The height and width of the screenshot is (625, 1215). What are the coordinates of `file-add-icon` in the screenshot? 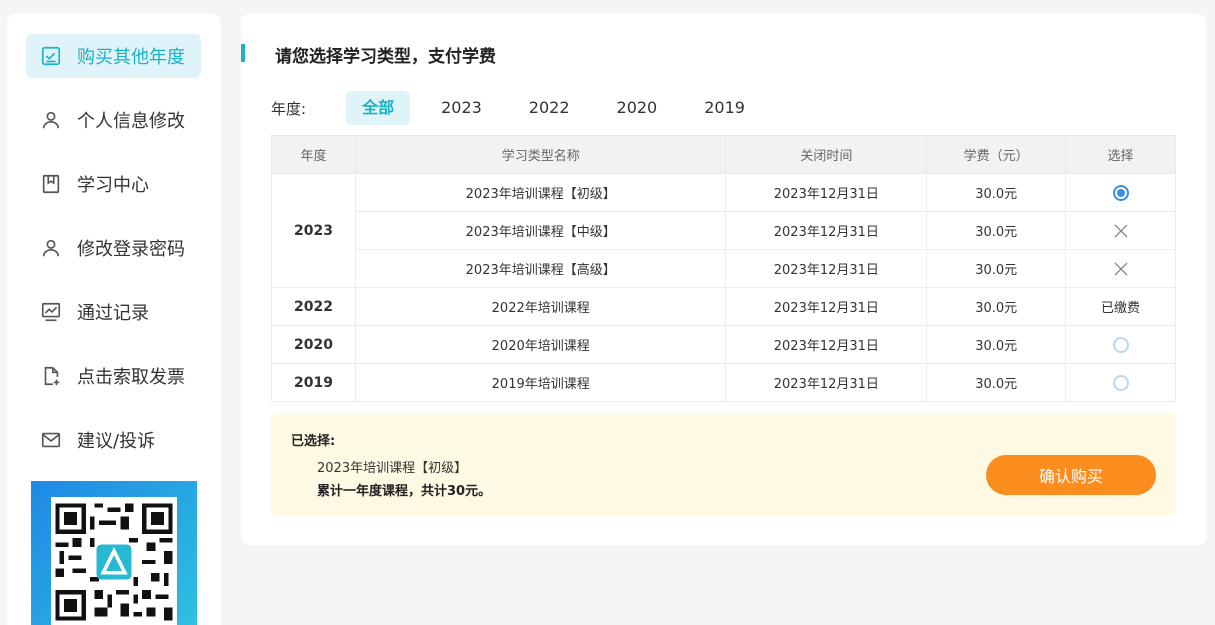 It's located at (51, 376).